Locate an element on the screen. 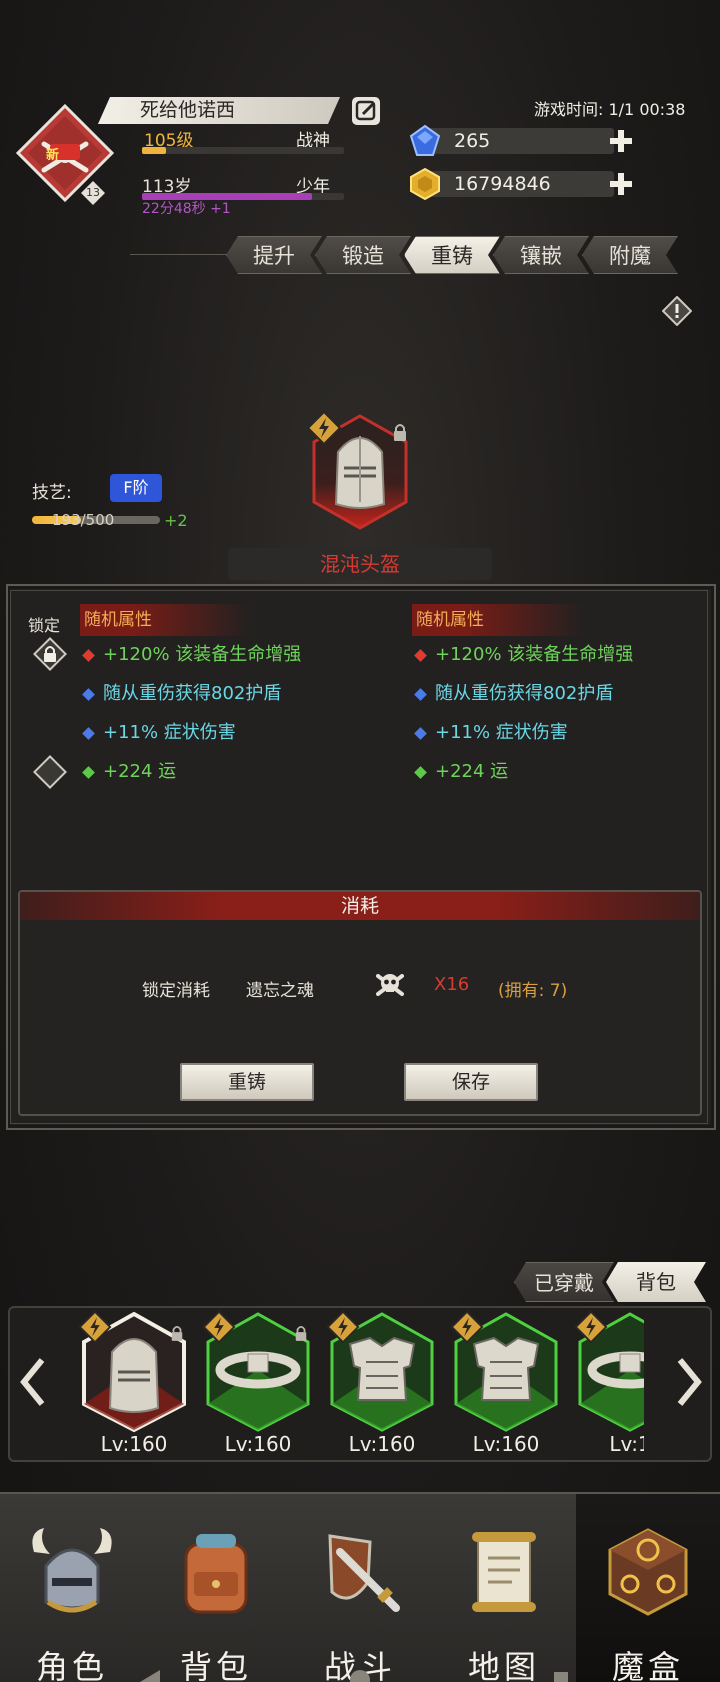  gold-amount: 16794846 is located at coordinates (502, 184).